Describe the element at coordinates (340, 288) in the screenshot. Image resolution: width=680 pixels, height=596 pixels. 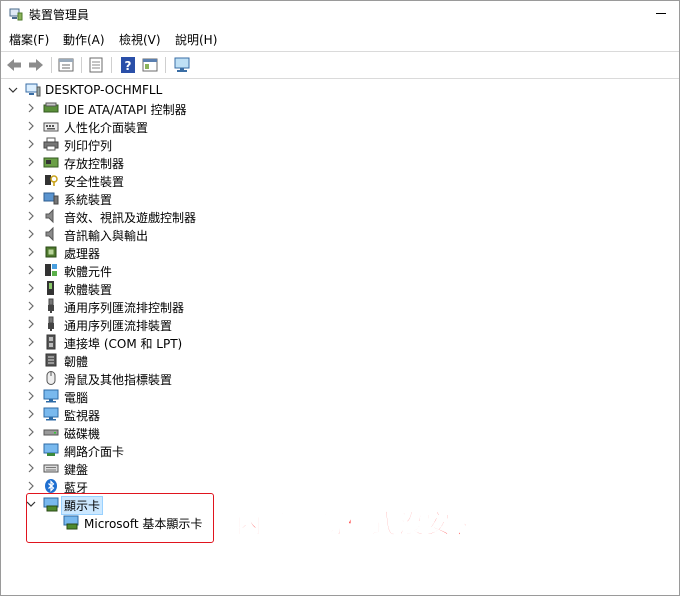
I see `tree-item: 軟體裝置` at that location.